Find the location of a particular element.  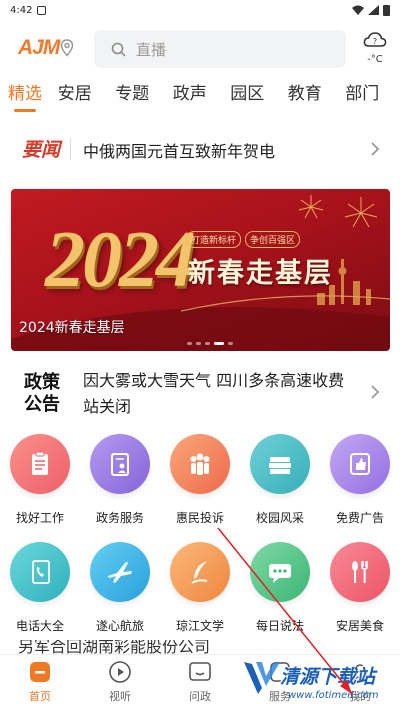

temperature: -°C is located at coordinates (375, 59).